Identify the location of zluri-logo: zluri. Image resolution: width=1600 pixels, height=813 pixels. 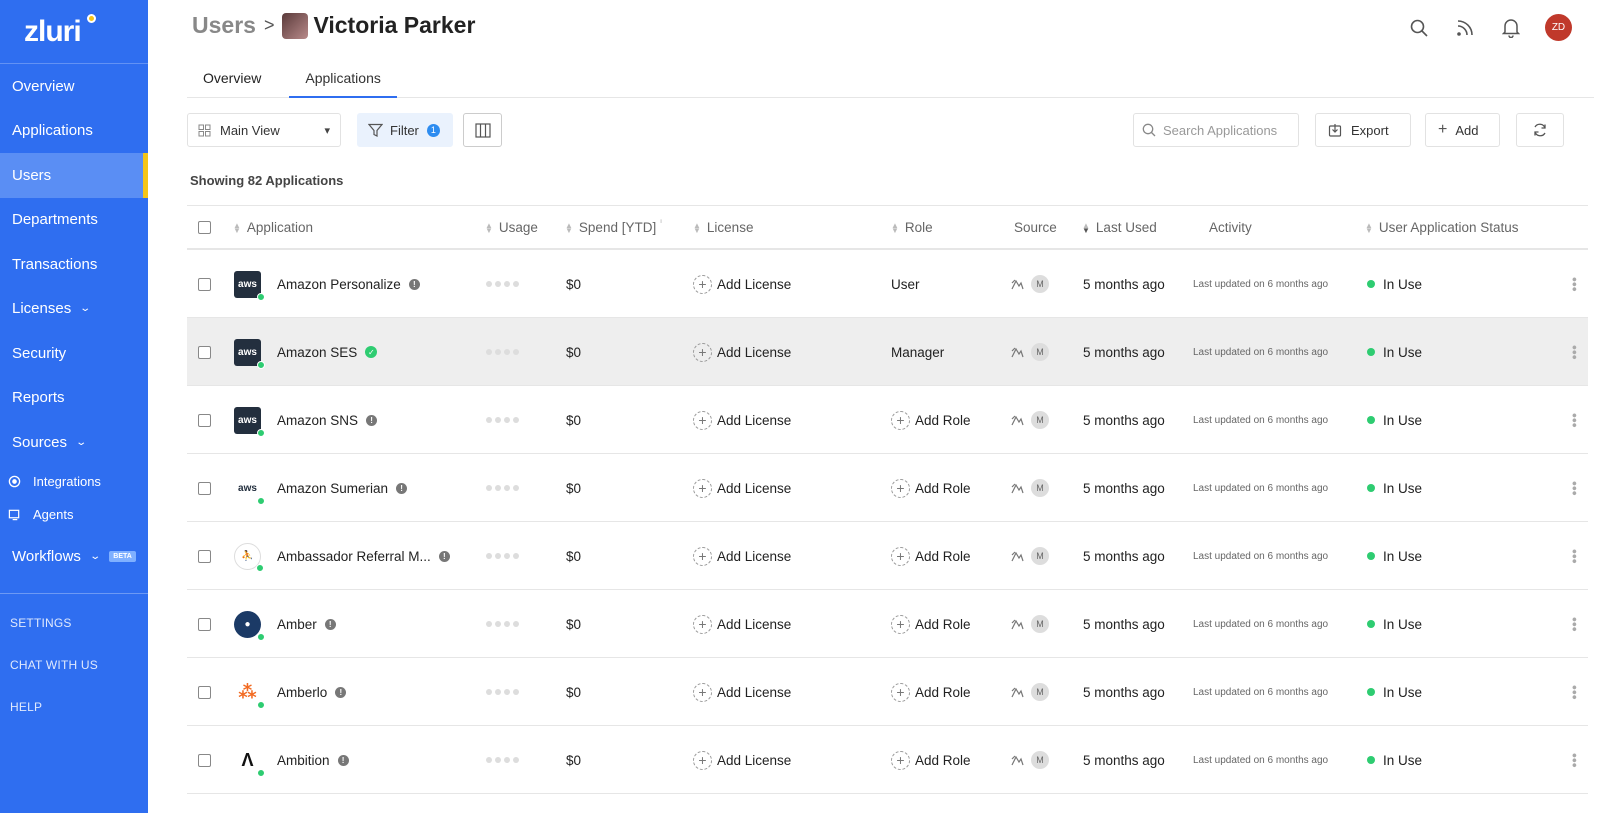
(74, 32).